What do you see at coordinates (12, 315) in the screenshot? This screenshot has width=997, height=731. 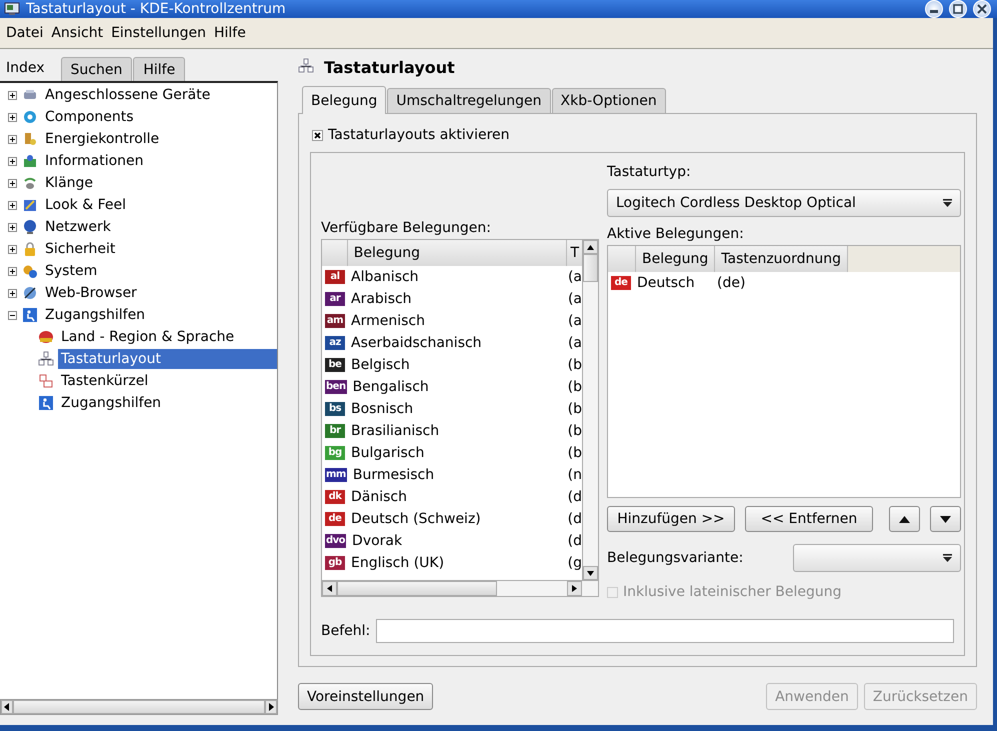 I see `collapse-icon` at bounding box center [12, 315].